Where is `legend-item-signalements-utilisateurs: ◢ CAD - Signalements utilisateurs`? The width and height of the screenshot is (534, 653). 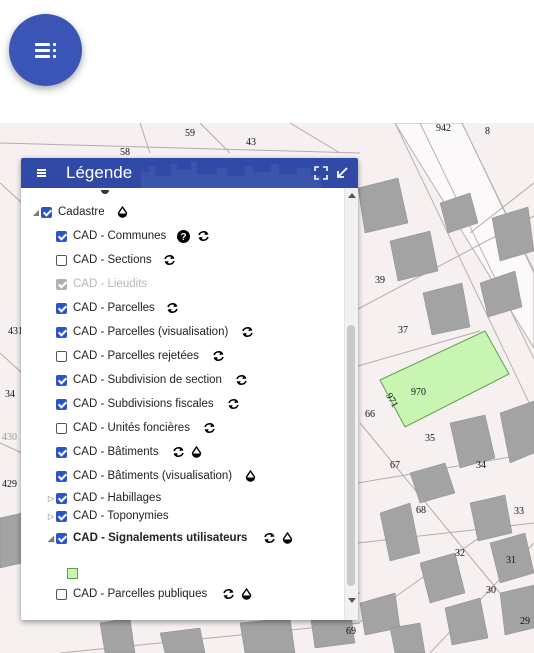
legend-item-signalements-utilisateurs: ◢ CAD - Signalements utilisateurs is located at coordinates (169, 538).